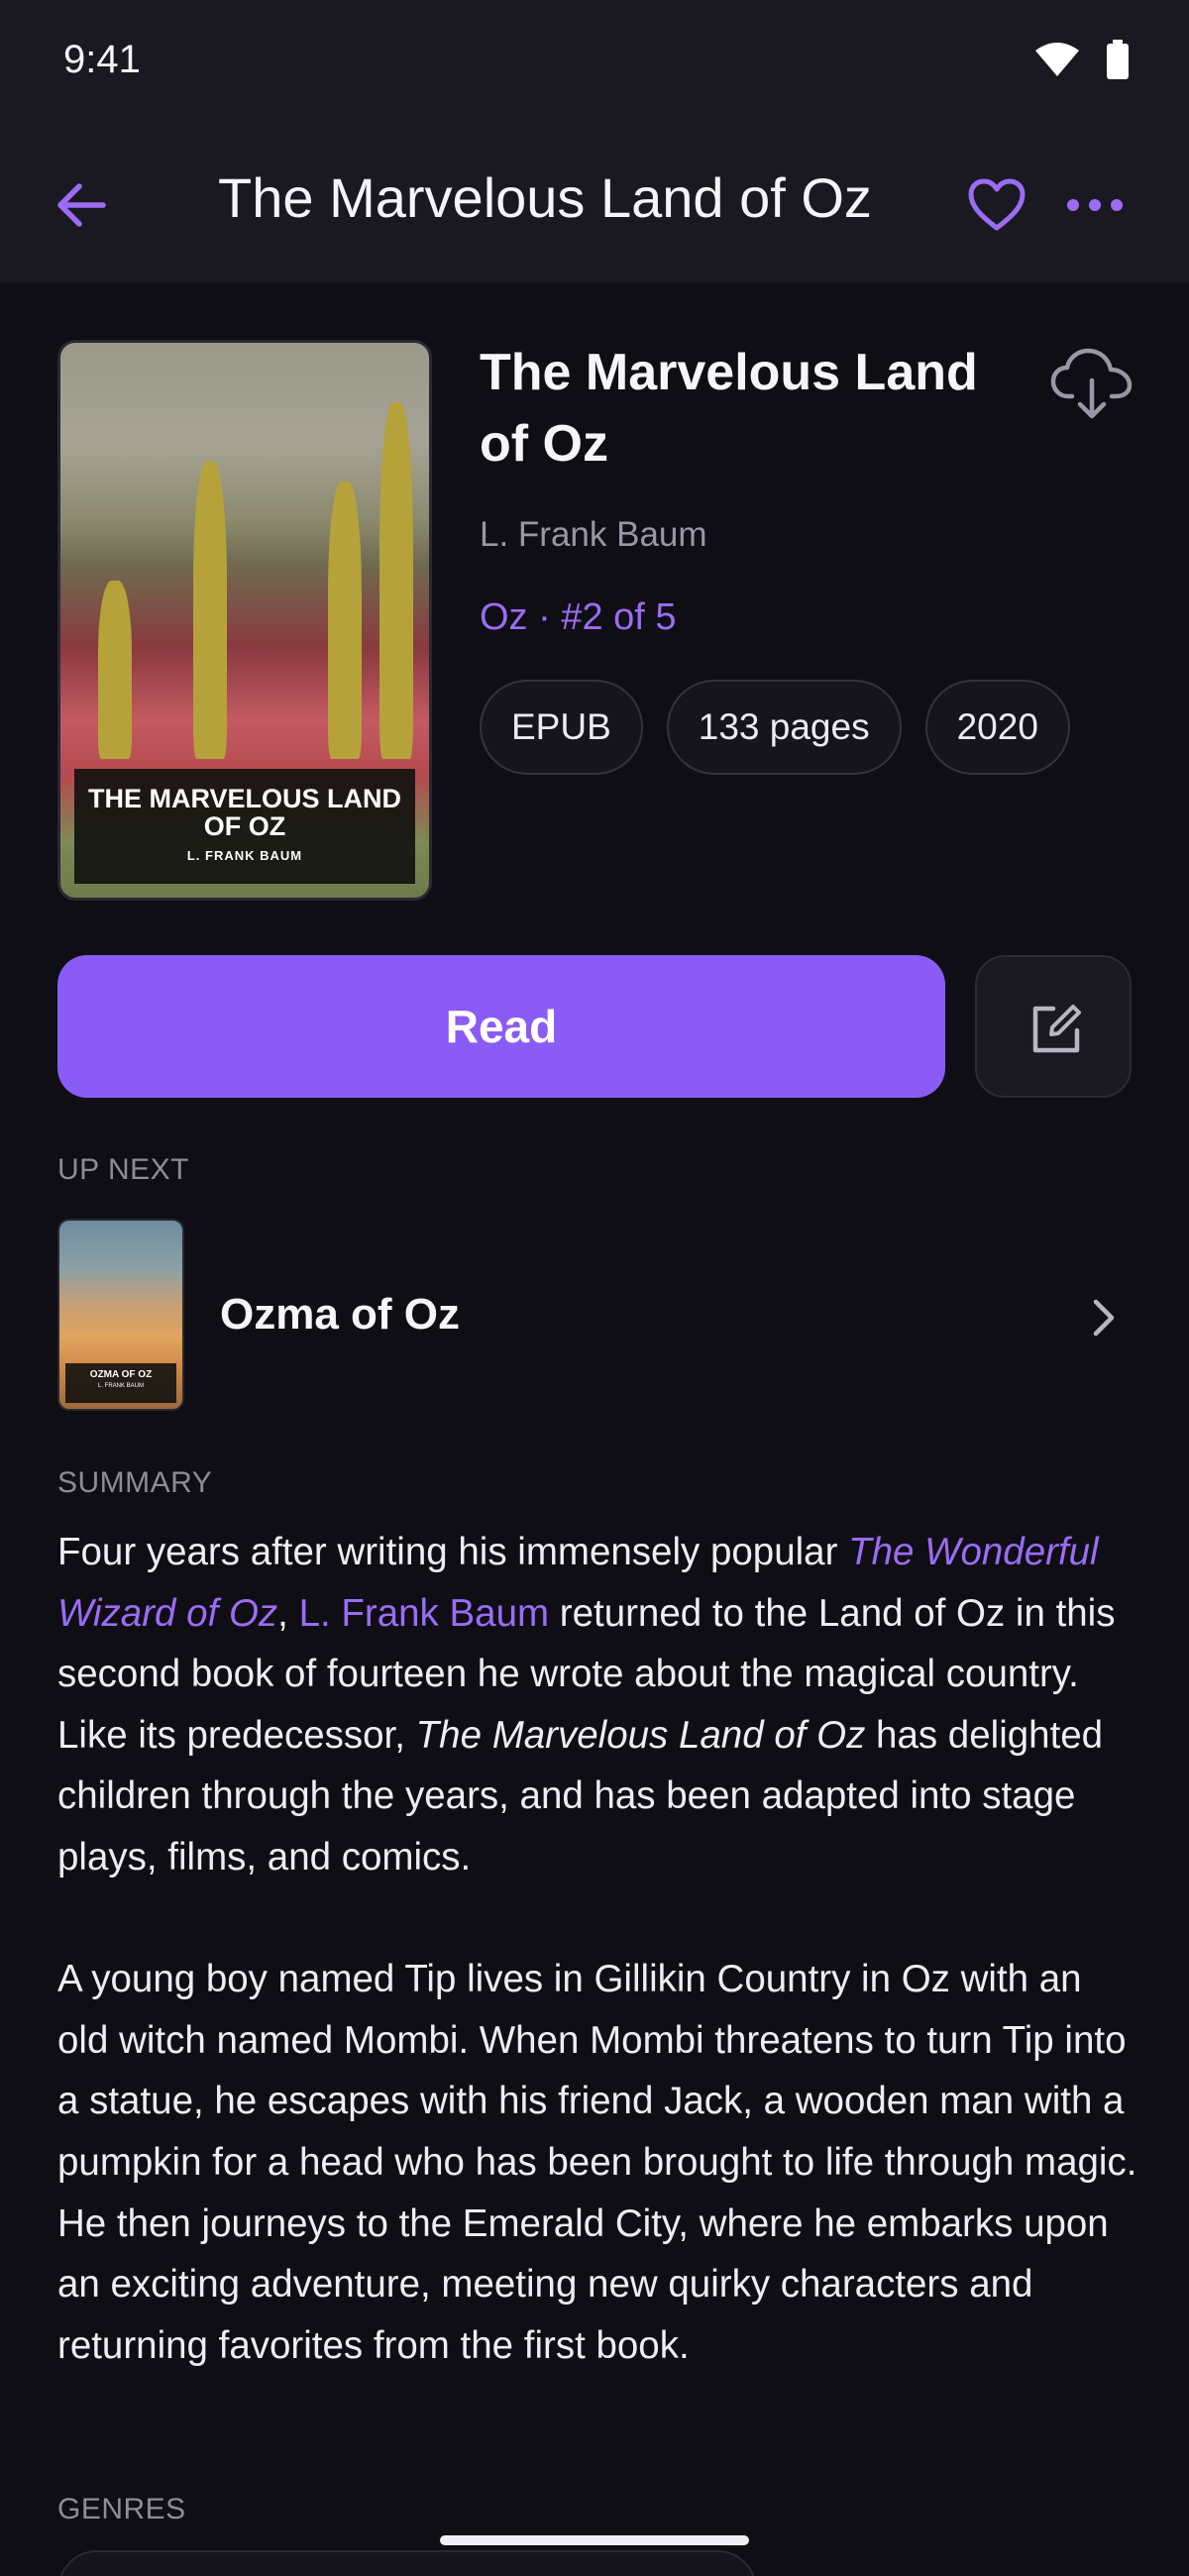  Describe the element at coordinates (594, 62) in the screenshot. I see `status-bar: 9:41` at that location.